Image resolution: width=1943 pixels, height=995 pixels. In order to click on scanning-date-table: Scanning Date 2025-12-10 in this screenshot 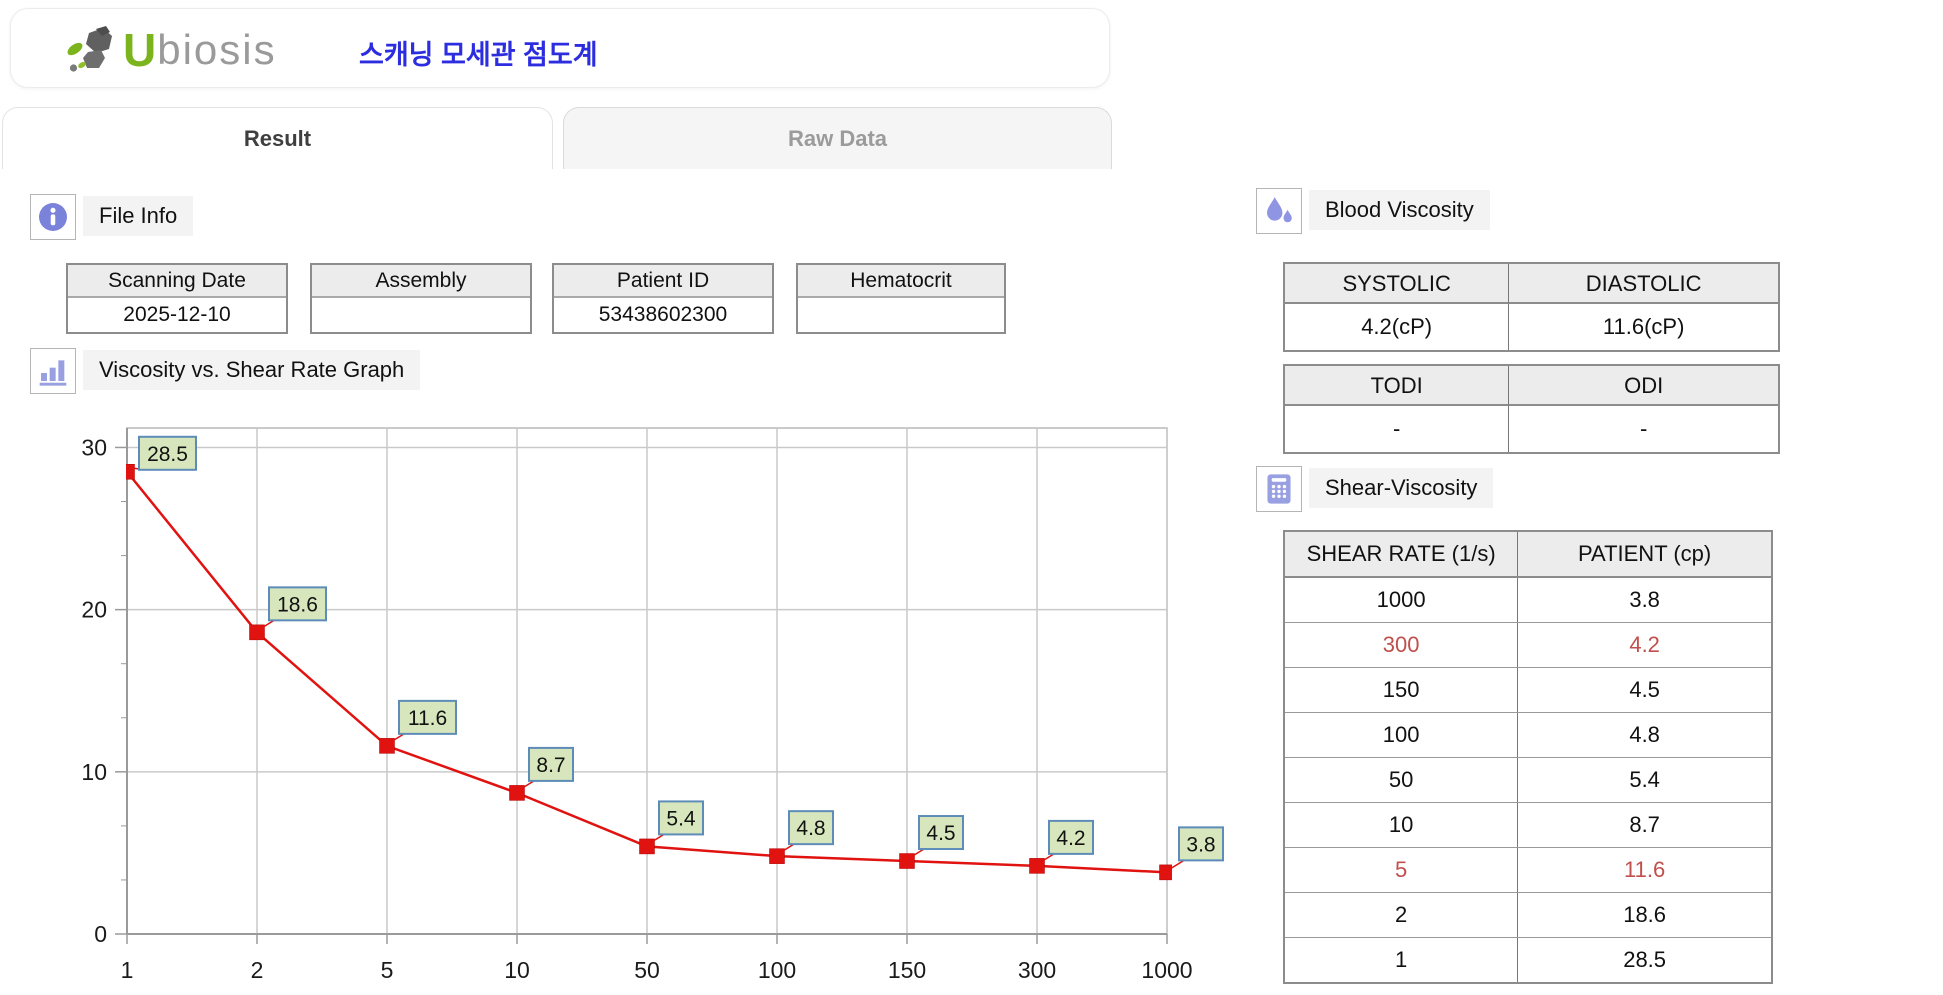, I will do `click(177, 298)`.